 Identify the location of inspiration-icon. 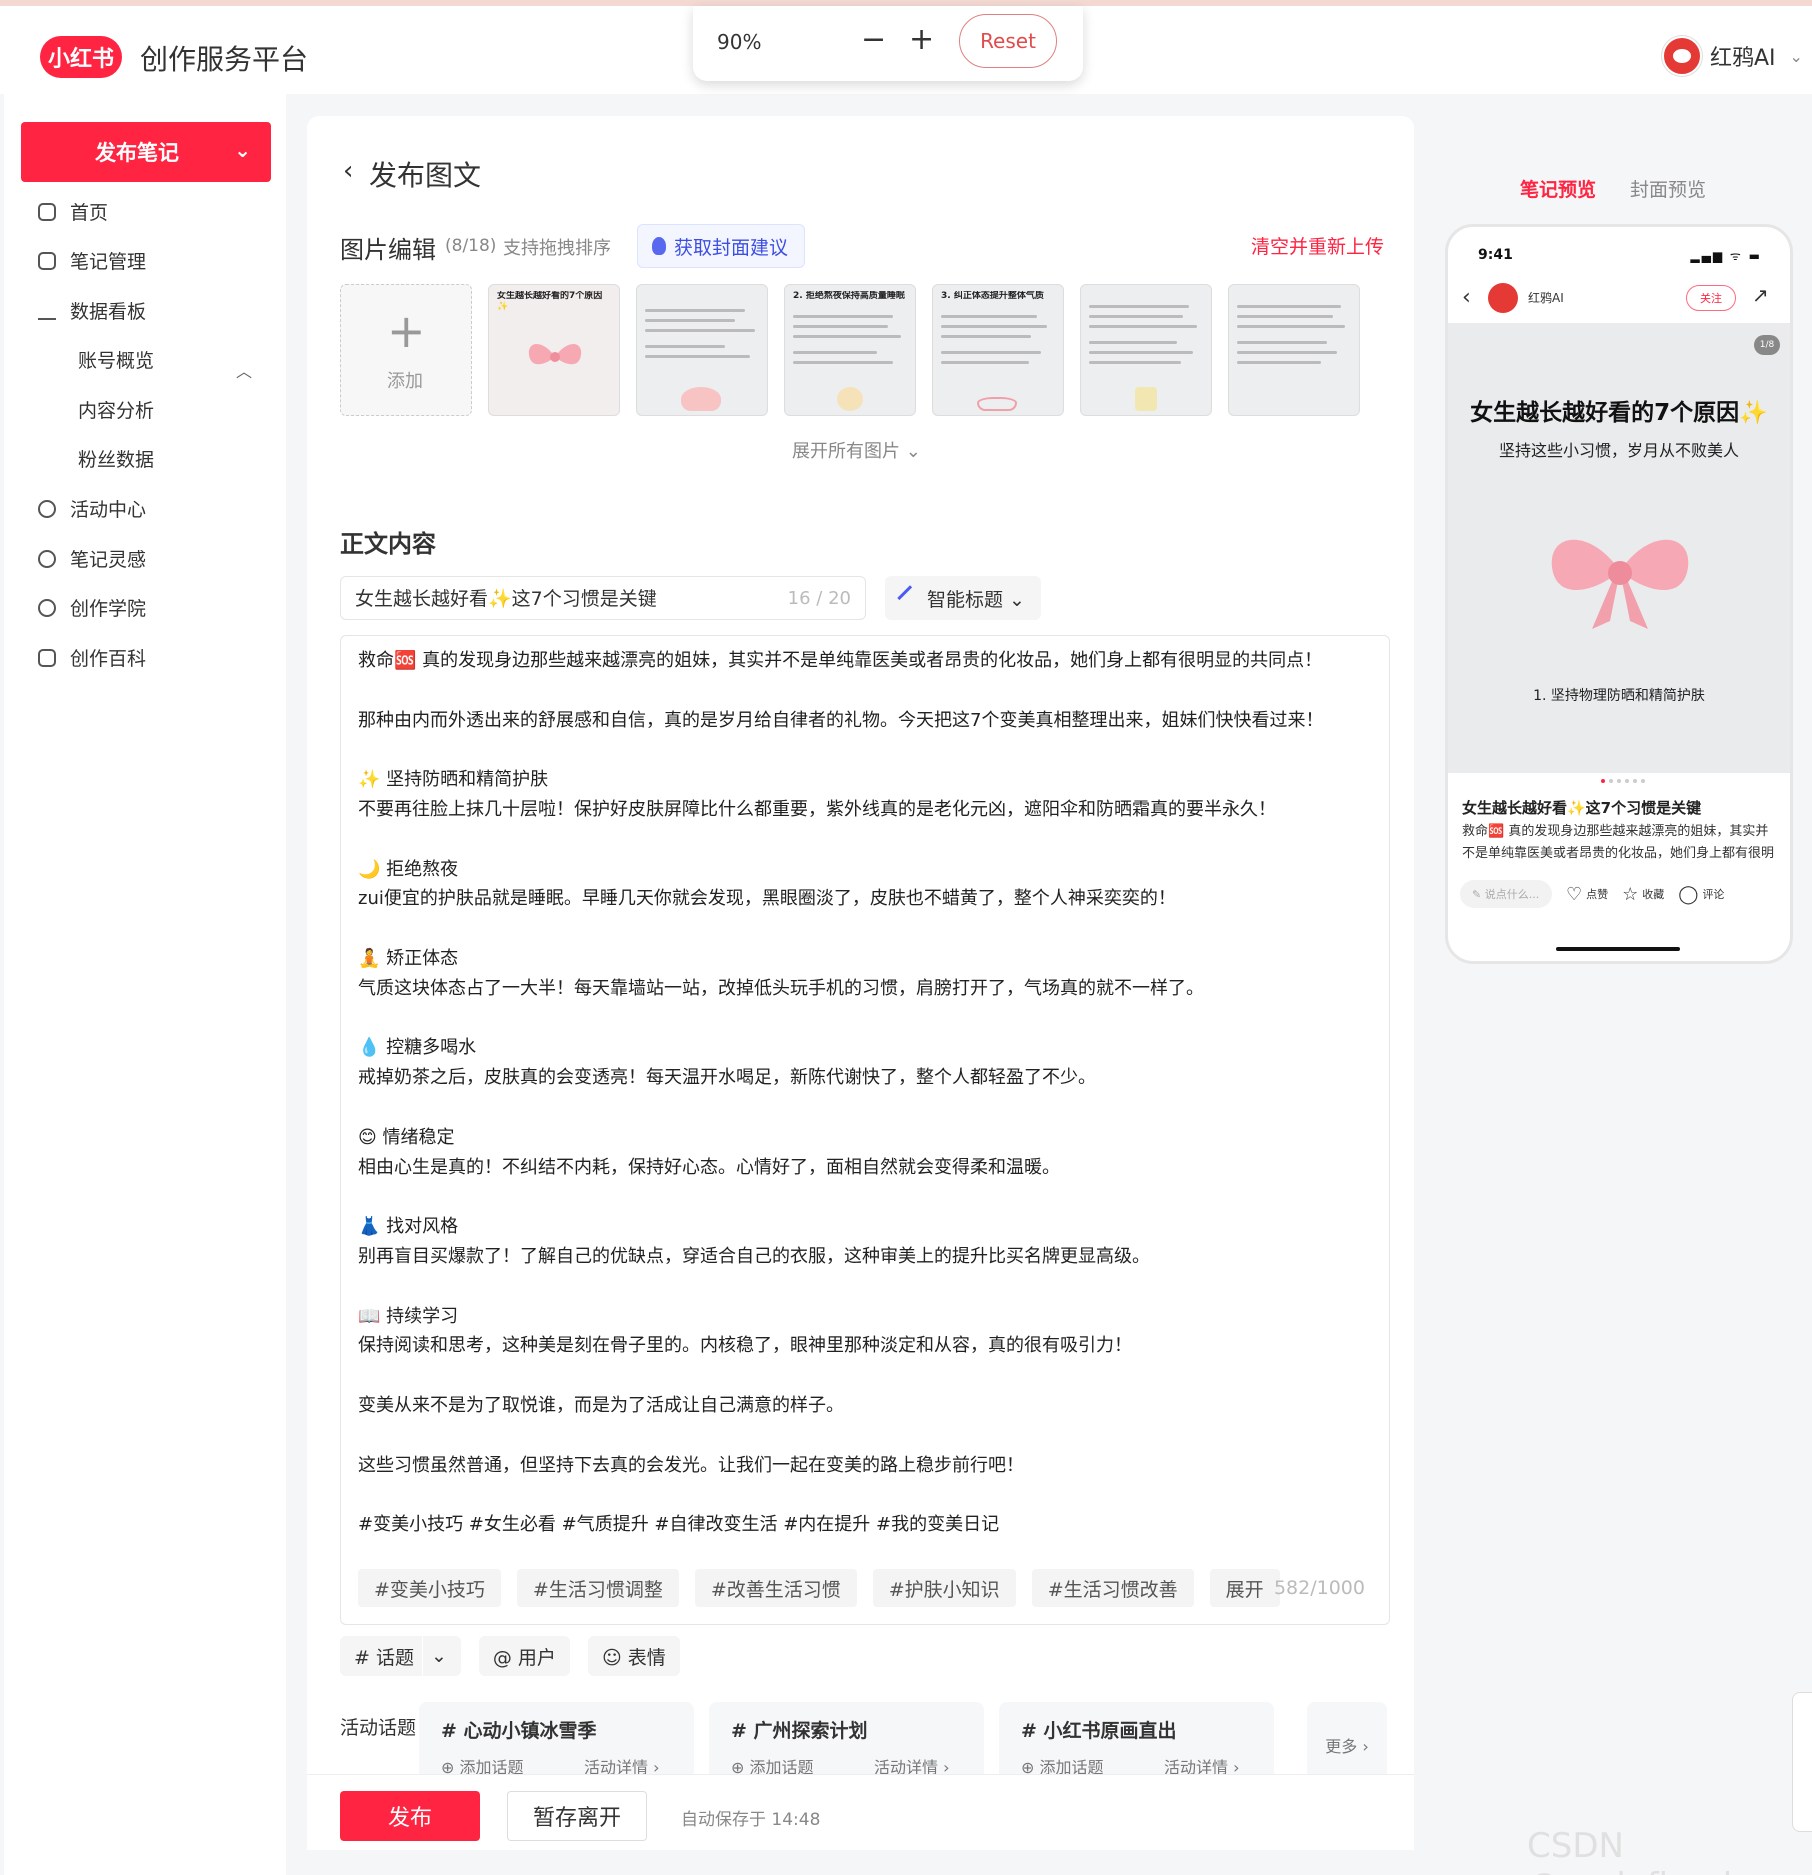
(47, 558).